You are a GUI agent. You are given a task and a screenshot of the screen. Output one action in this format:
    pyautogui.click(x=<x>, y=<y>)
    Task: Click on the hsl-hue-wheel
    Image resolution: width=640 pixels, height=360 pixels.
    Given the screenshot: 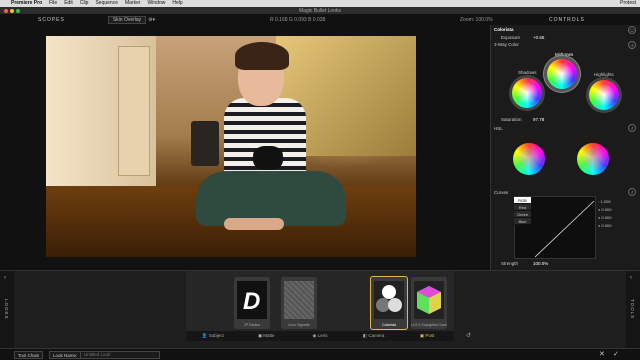 What is the action you would take?
    pyautogui.click(x=529, y=159)
    